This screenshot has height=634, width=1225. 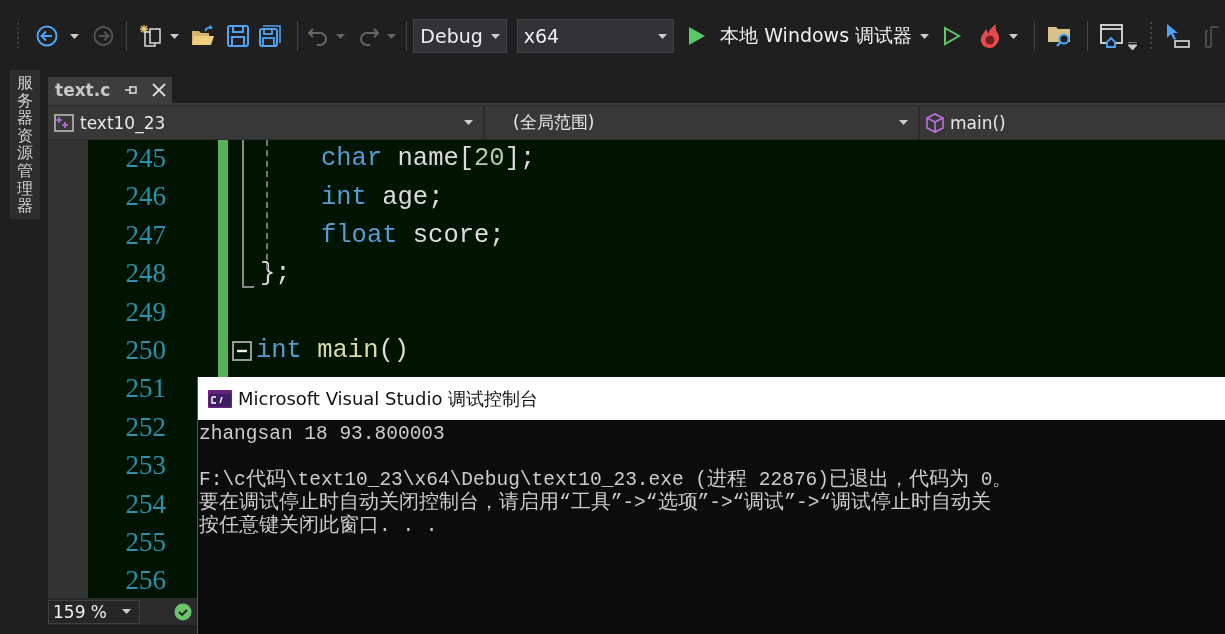 I want to click on line-number: 246, so click(x=145, y=197).